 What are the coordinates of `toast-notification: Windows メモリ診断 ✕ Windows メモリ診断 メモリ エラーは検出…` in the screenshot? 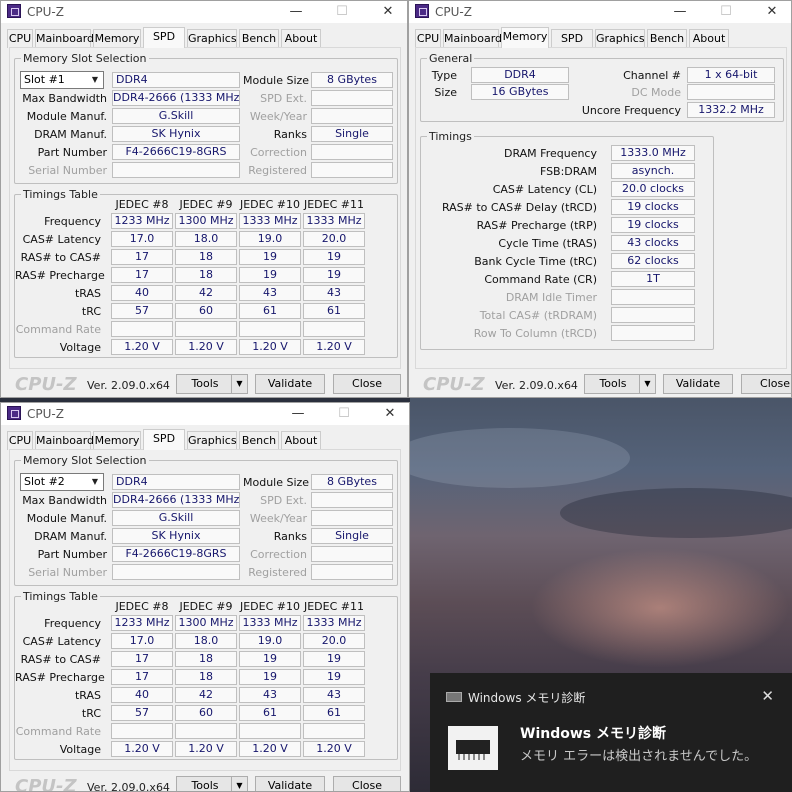 It's located at (611, 732).